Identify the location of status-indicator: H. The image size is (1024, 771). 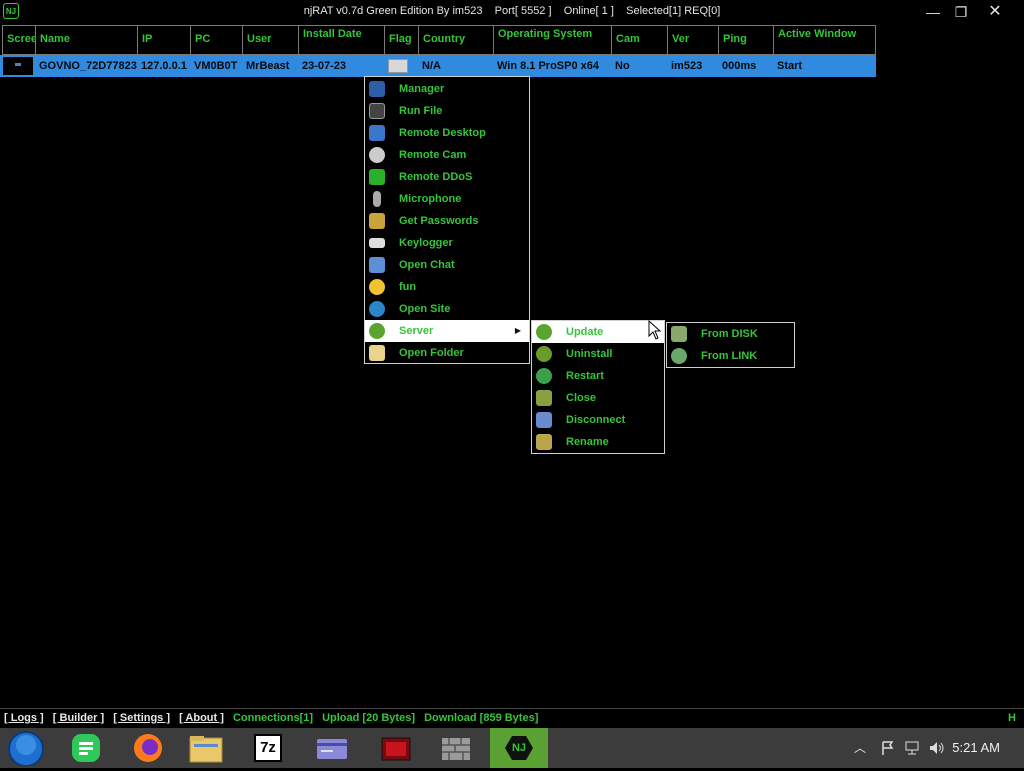
(1012, 718).